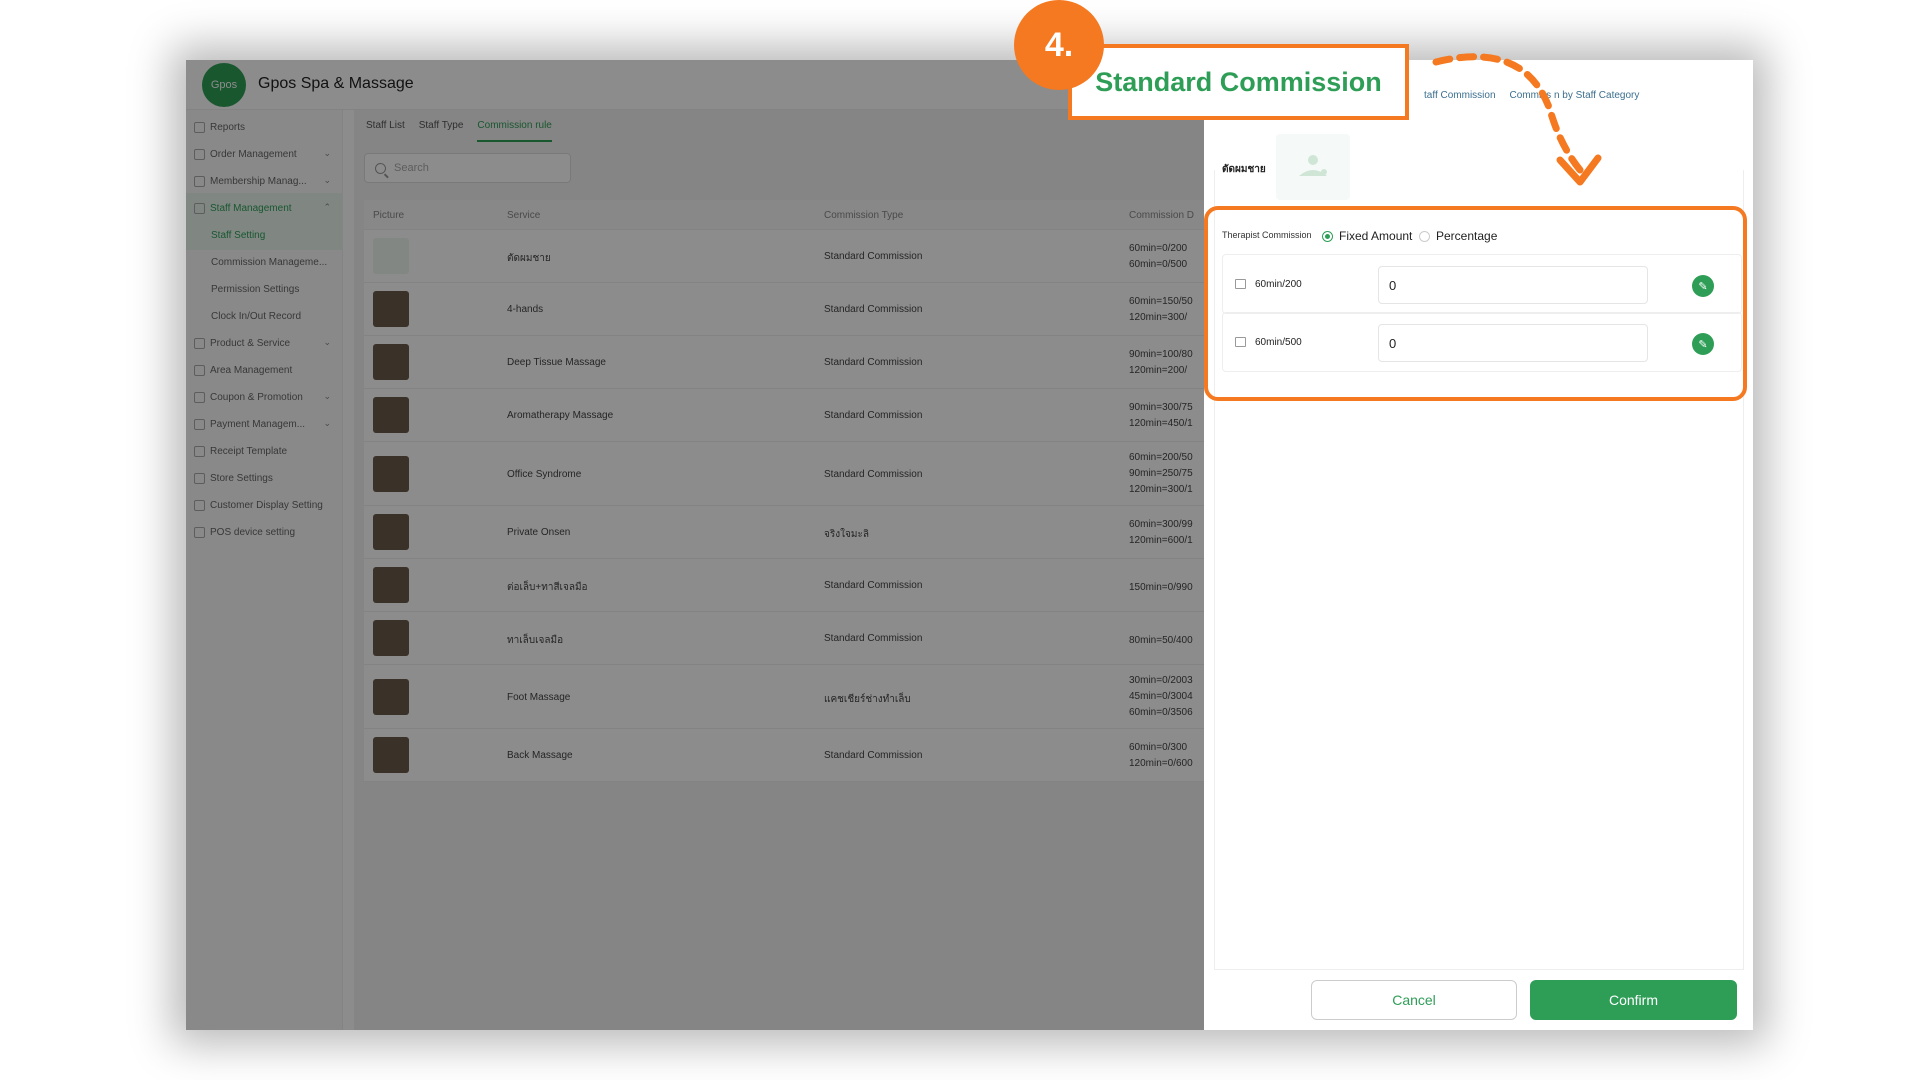  I want to click on dashed-arrow-icon, so click(1517, 119).